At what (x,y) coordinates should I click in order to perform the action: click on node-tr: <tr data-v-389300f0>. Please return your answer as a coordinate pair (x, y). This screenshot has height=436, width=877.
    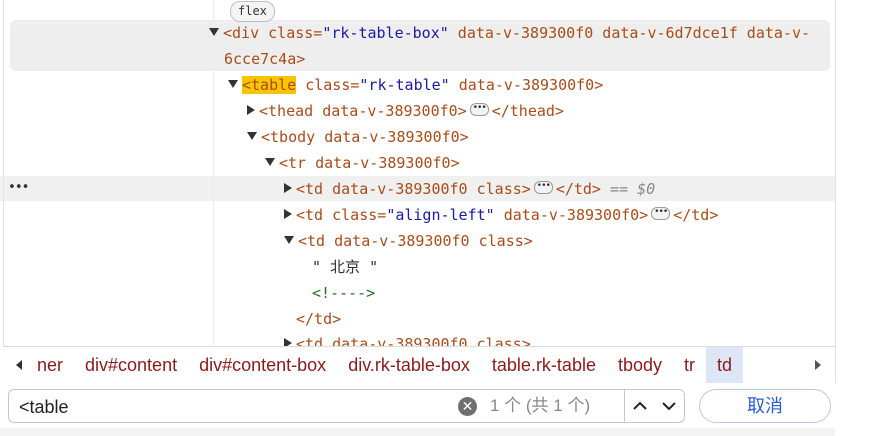
    Looking at the image, I should click on (362, 163).